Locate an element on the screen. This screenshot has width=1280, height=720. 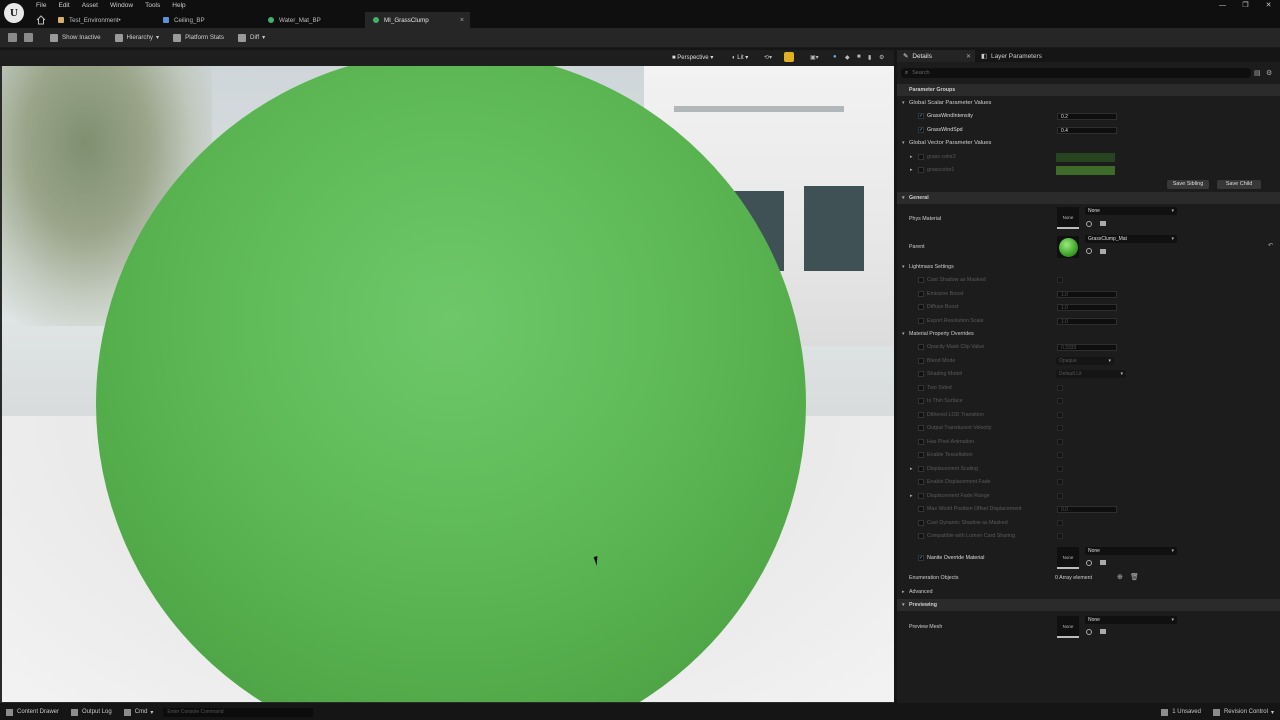
parent-thumbnail is located at coordinates (1068, 247).